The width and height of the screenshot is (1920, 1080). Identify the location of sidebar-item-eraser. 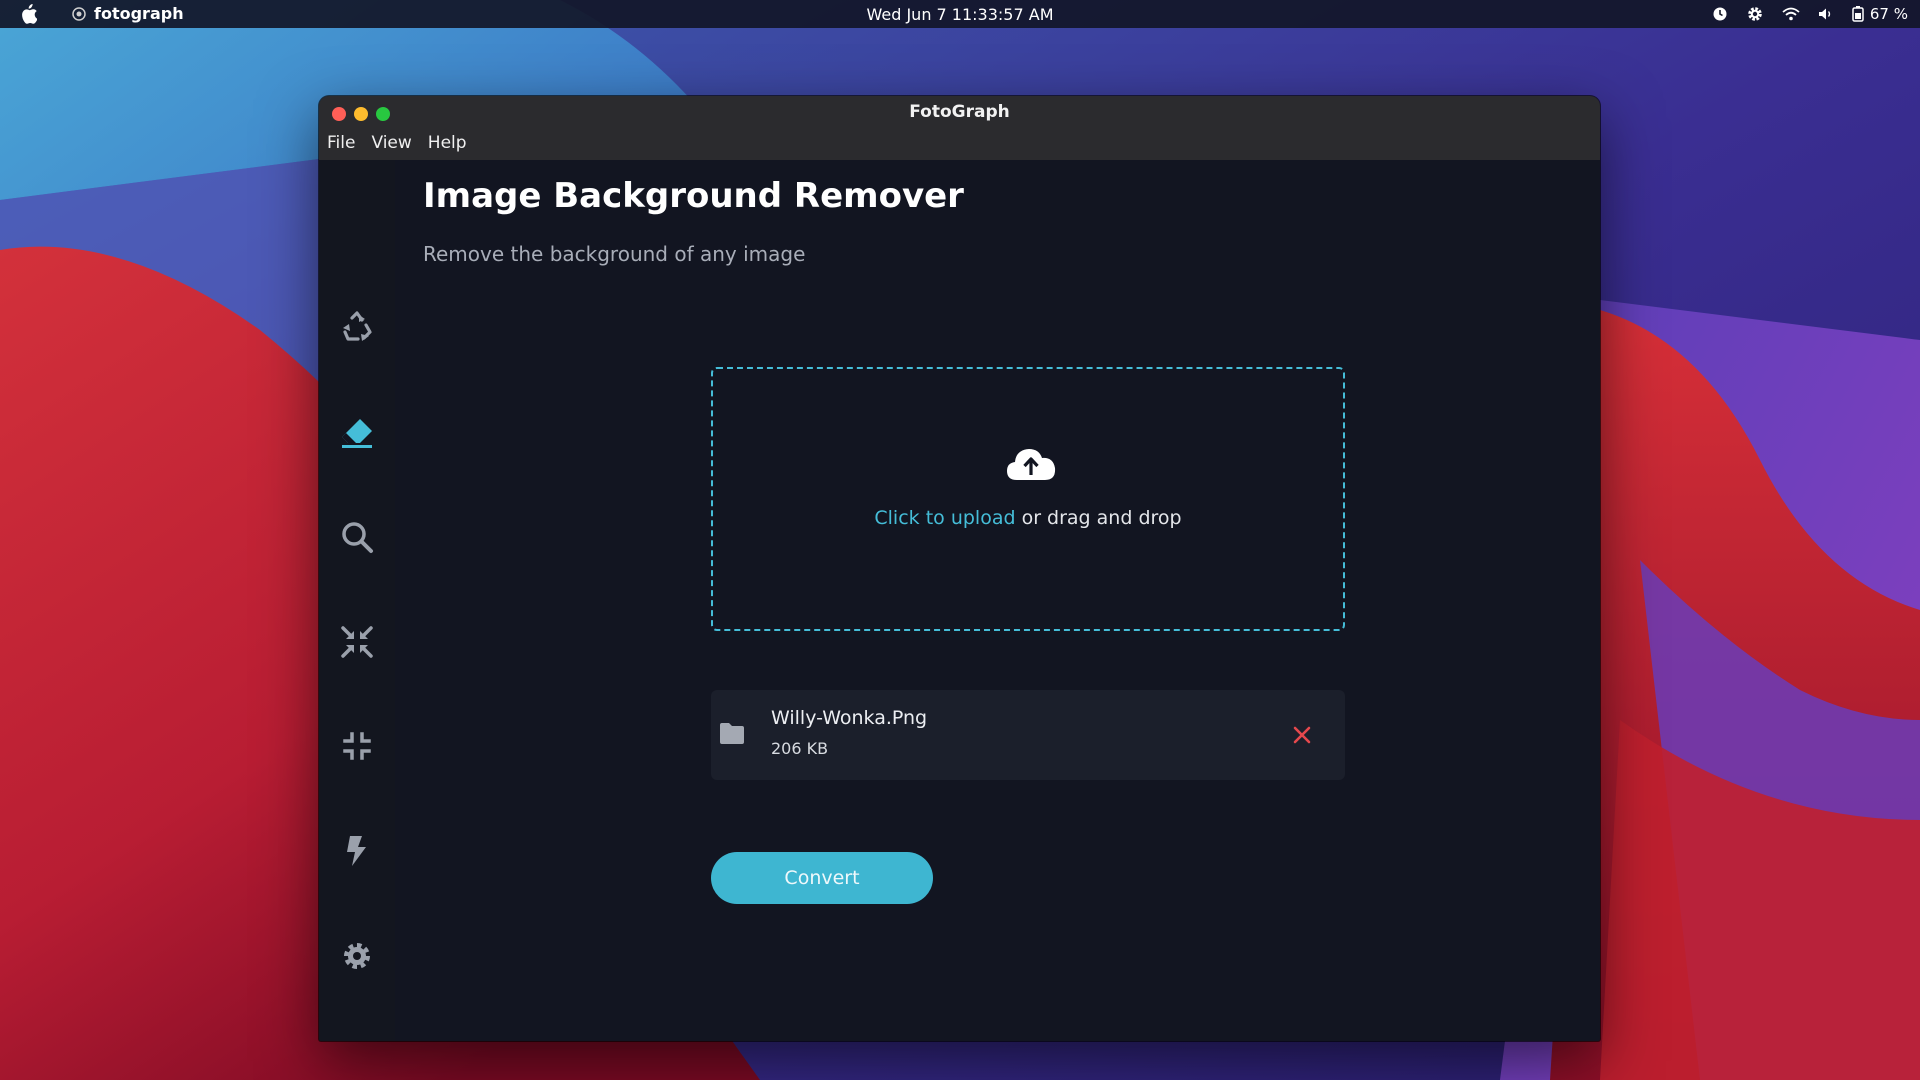
(357, 432).